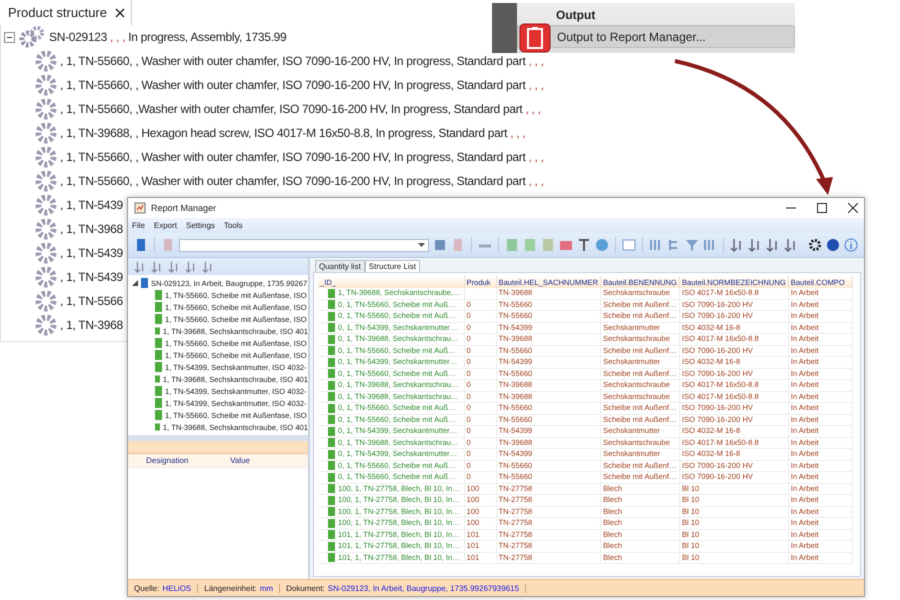  Describe the element at coordinates (575, 15) in the screenshot. I see `panel-title: Output` at that location.